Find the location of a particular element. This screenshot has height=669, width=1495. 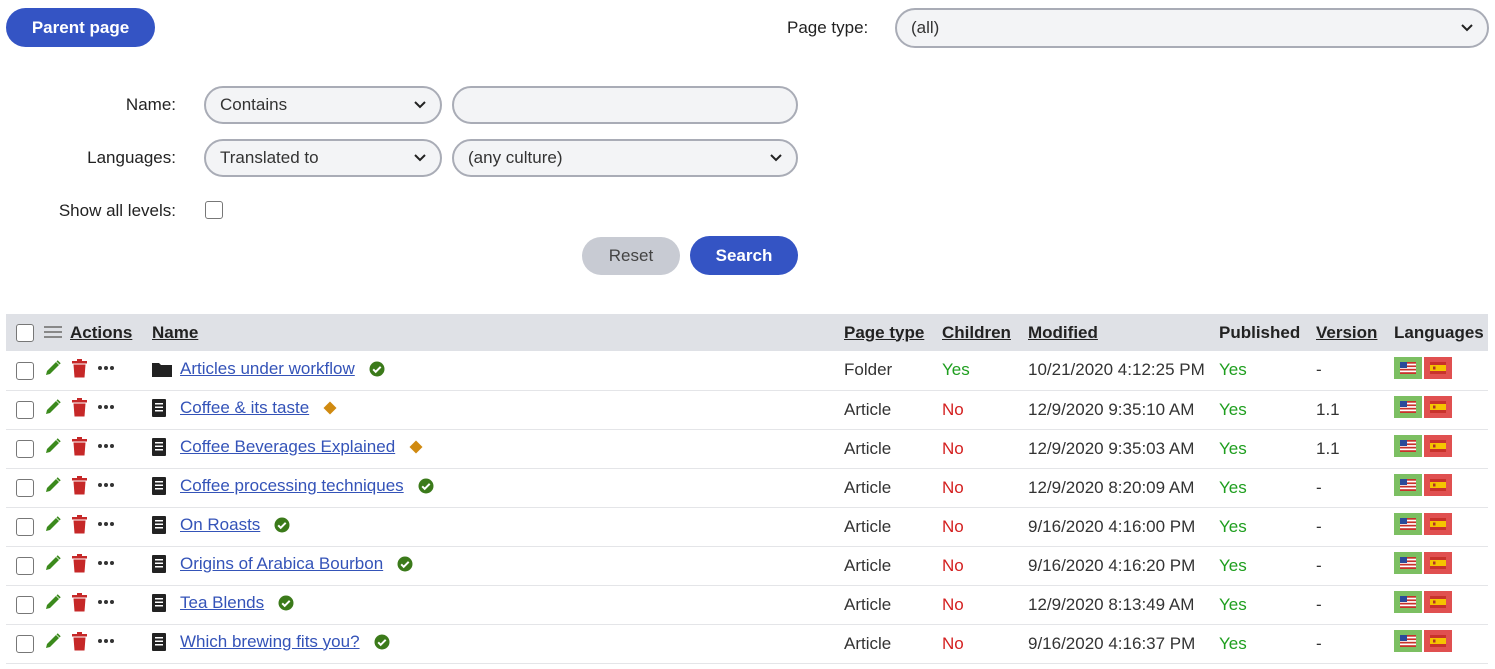

page-type-value: (all) is located at coordinates (925, 27).